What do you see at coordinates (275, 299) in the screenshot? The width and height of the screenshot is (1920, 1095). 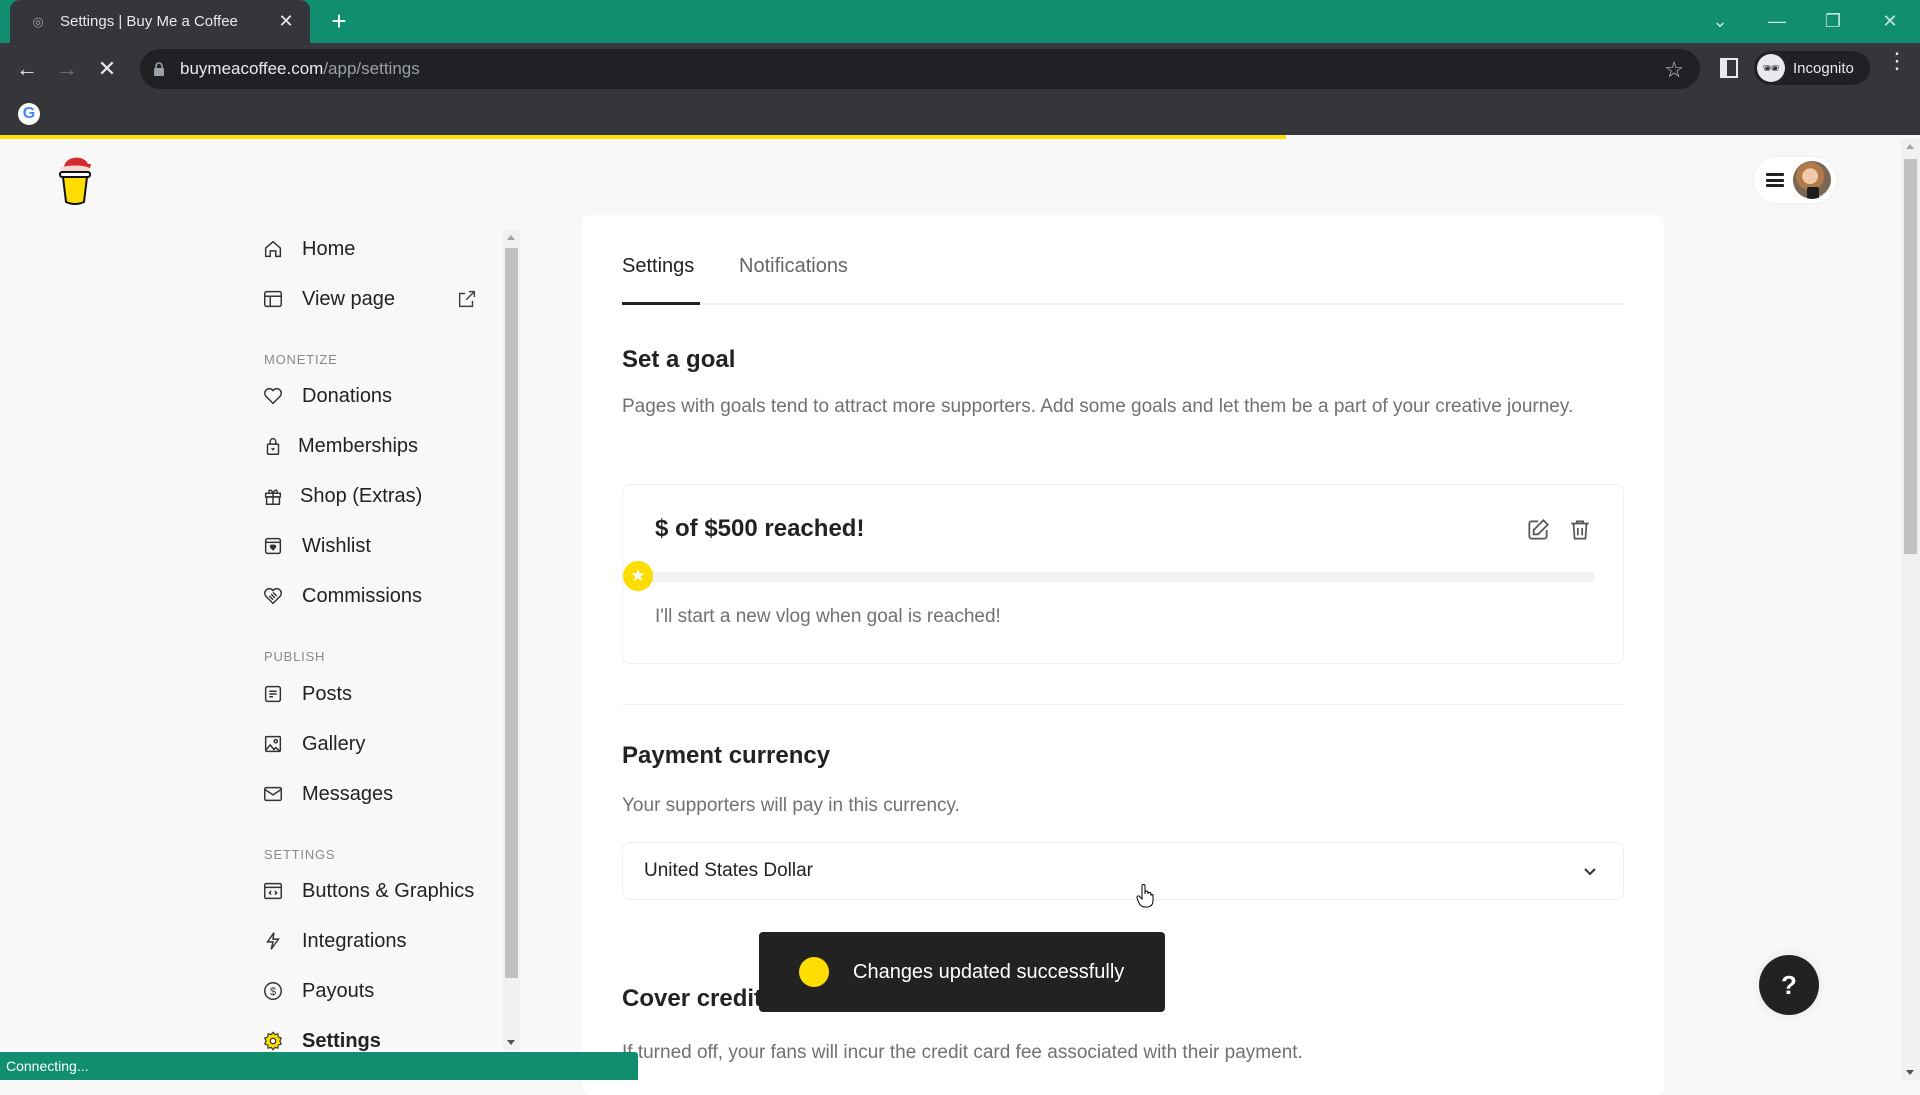 I see `layout-icon` at bounding box center [275, 299].